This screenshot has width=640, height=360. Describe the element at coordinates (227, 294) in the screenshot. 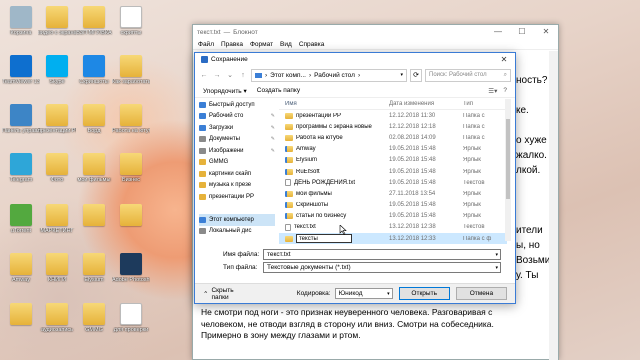

I see `hide-folders-toggle: ⌃ Скрыть папки` at that location.